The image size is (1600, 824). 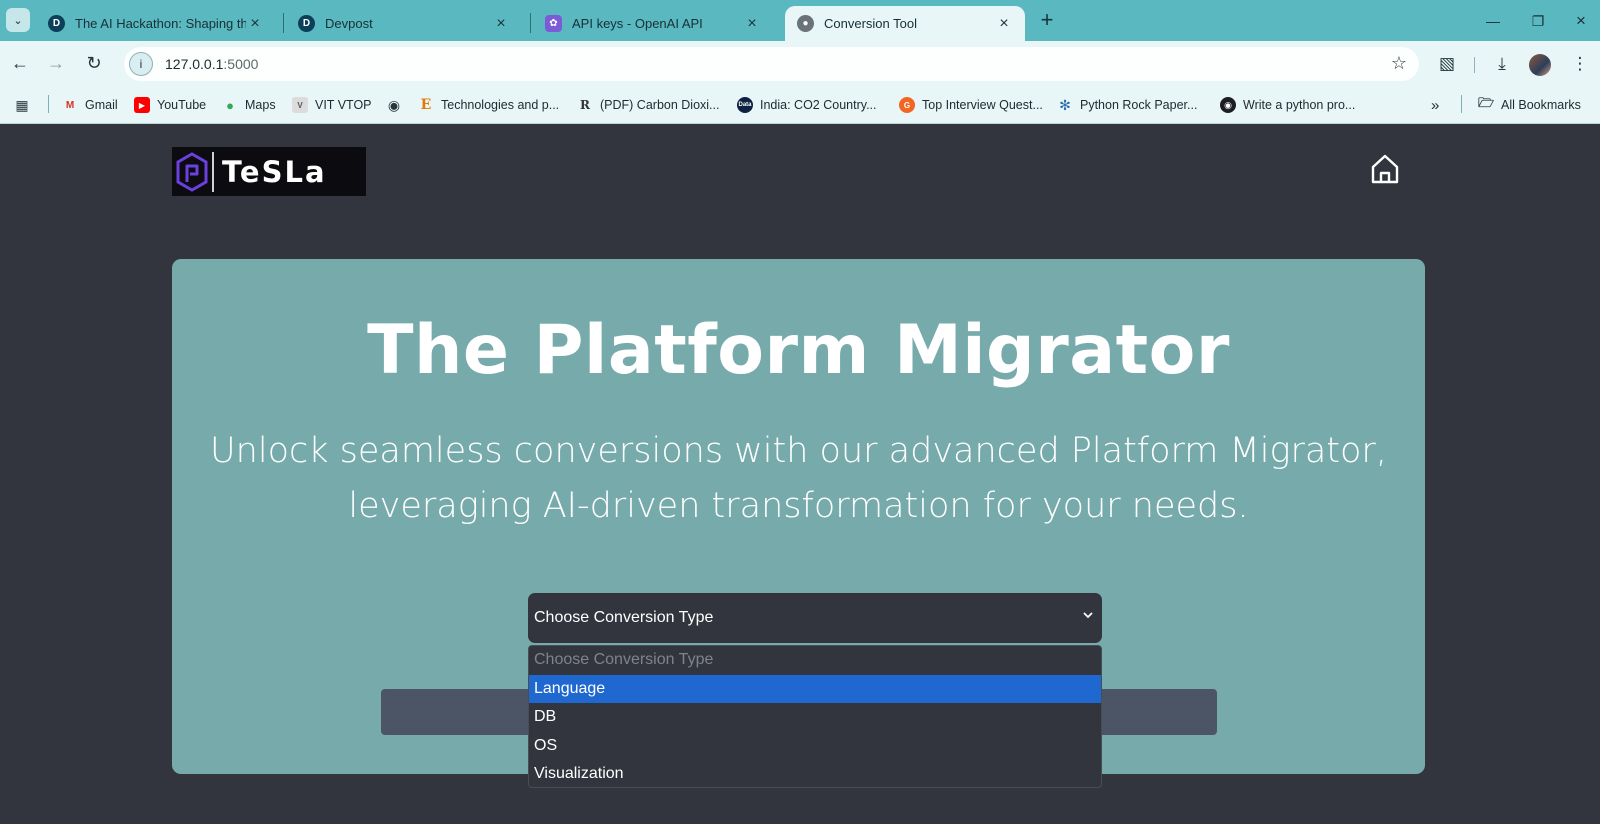 I want to click on tab-devpost: D Devpost ×, so click(x=404, y=23).